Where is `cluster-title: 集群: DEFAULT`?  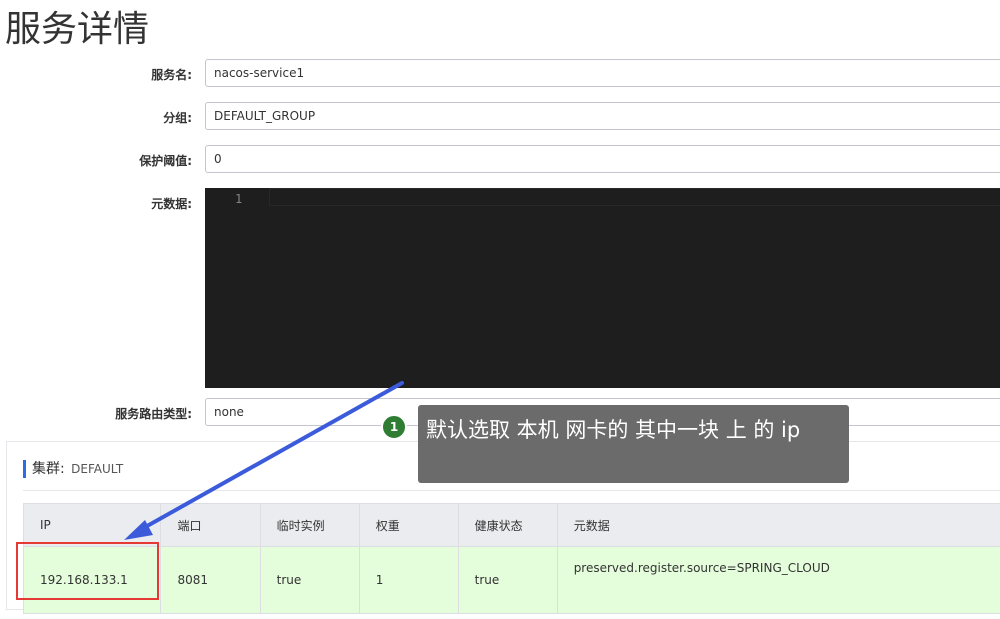 cluster-title: 集群: DEFAULT is located at coordinates (73, 469).